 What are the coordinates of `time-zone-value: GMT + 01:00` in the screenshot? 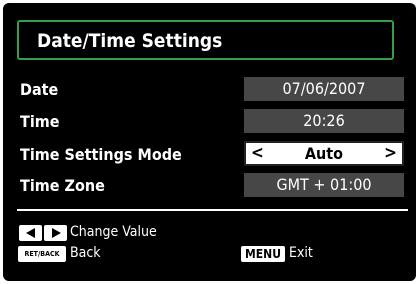 It's located at (324, 185).